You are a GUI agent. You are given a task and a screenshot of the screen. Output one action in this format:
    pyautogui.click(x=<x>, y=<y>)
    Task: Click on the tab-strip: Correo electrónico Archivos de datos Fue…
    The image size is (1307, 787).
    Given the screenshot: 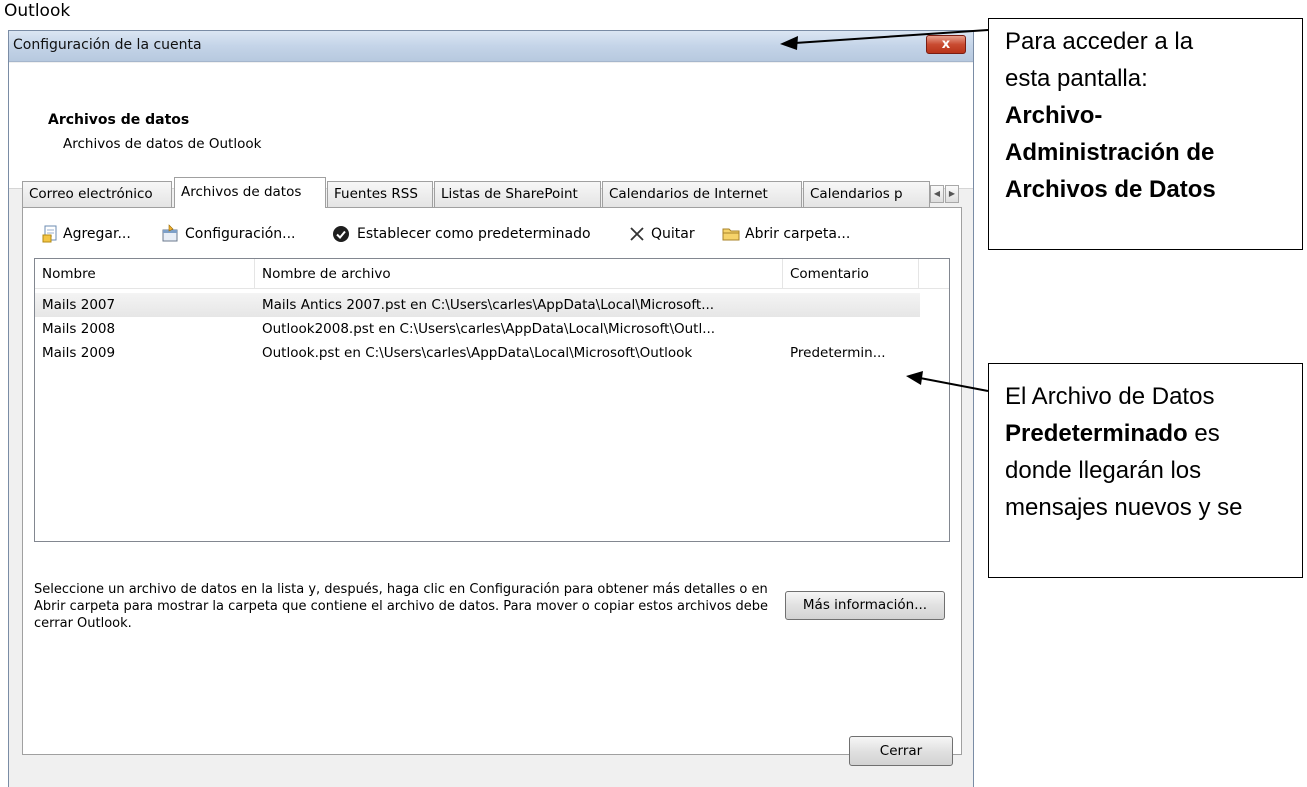 What is the action you would take?
    pyautogui.click(x=492, y=192)
    